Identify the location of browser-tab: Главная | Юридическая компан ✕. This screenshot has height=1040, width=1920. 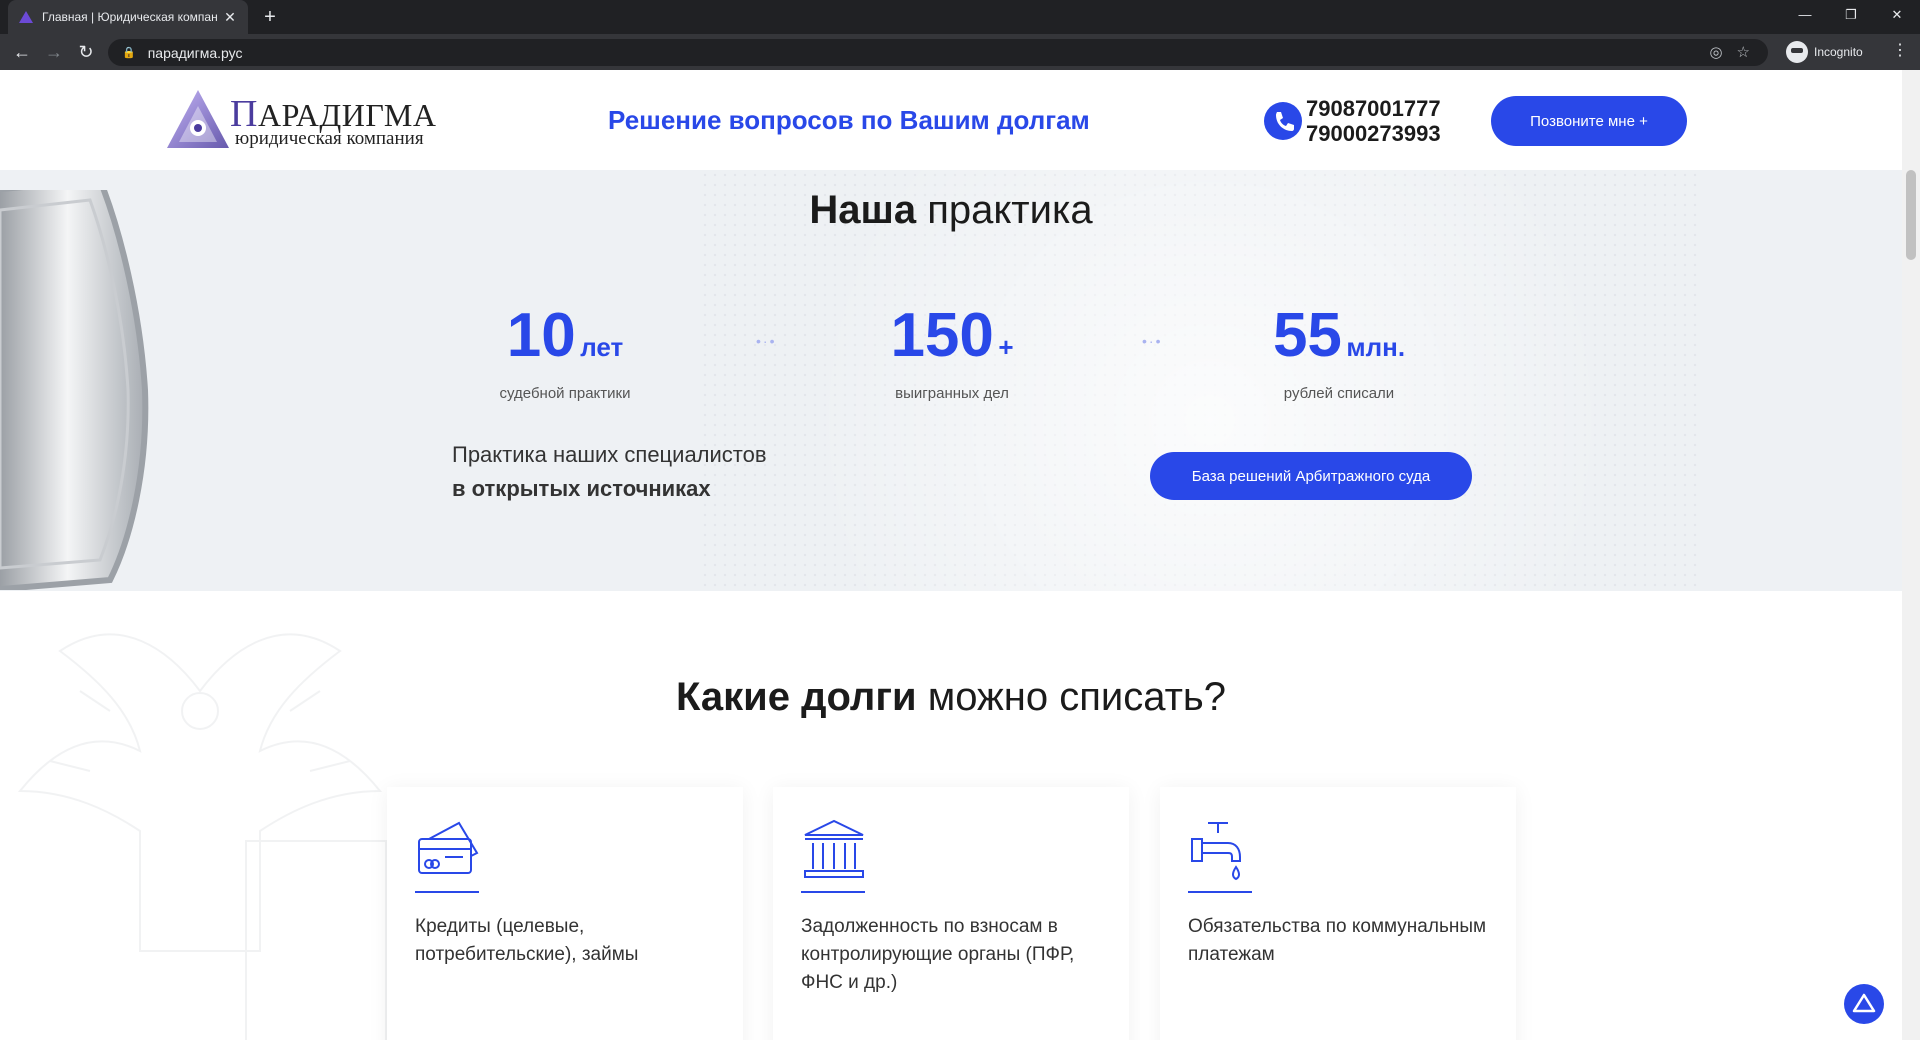
(128, 17).